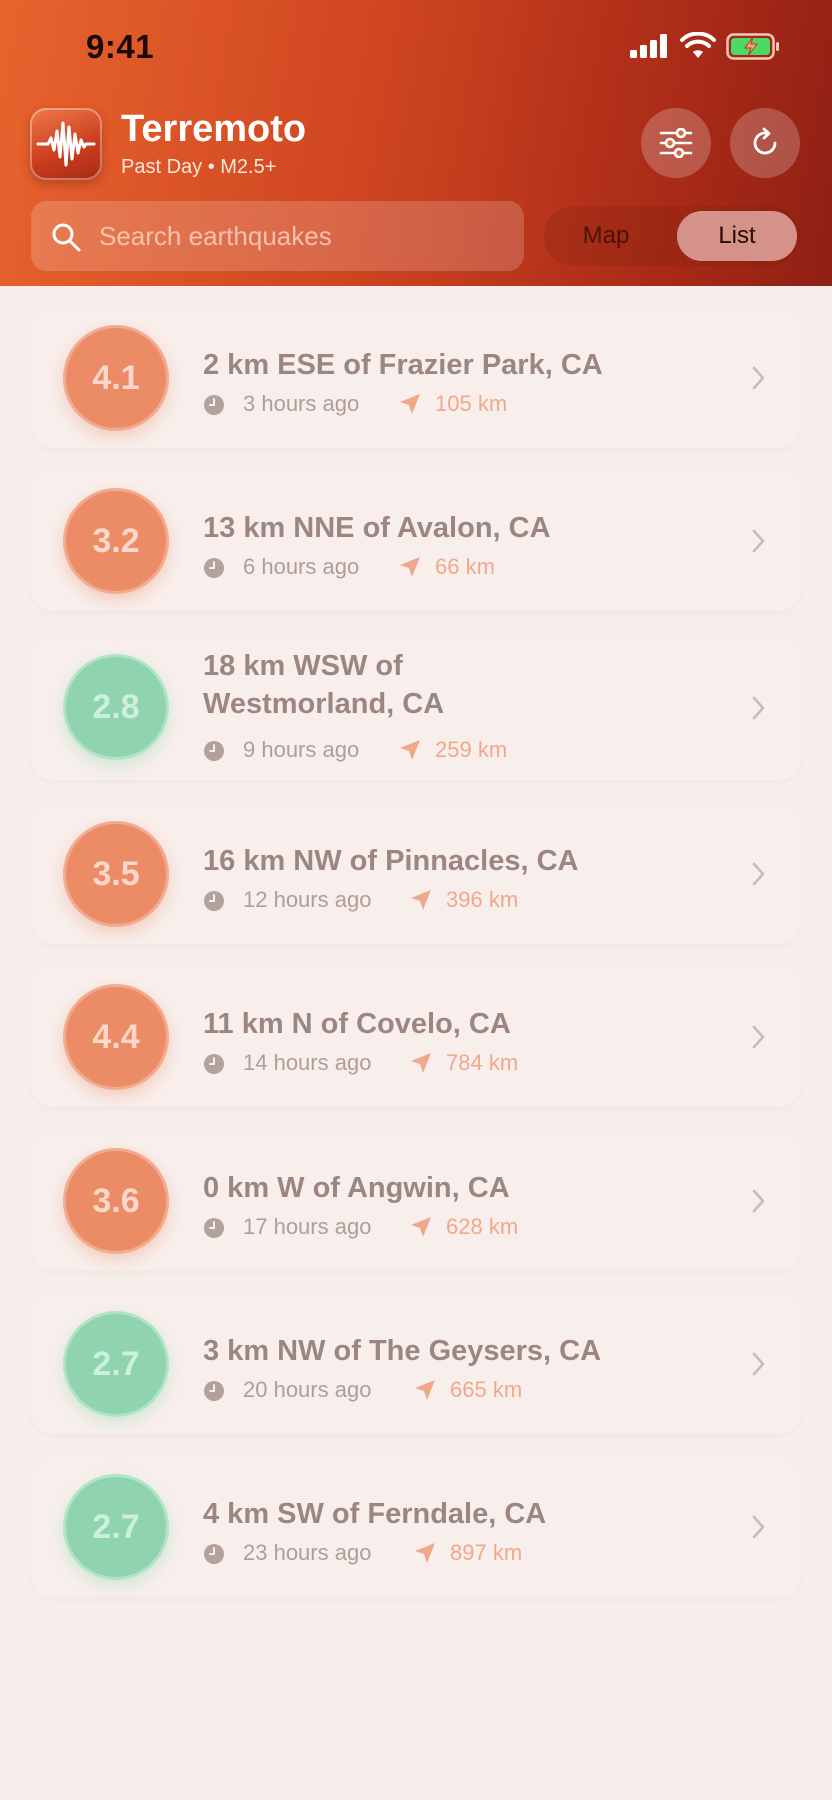 The width and height of the screenshot is (832, 1800). Describe the element at coordinates (307, 899) in the screenshot. I see `quake-time-ago: 12 hours ago` at that location.